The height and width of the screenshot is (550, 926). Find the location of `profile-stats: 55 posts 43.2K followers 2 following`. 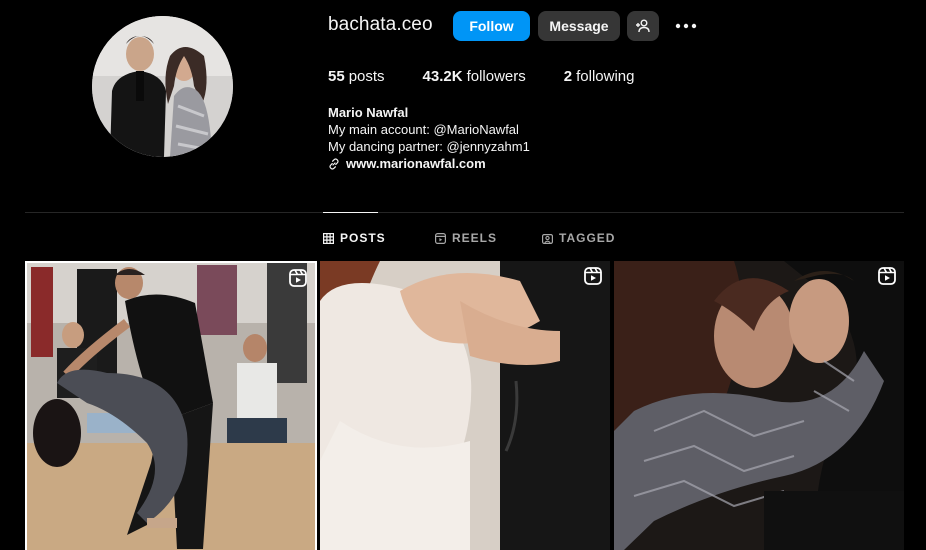

profile-stats: 55 posts 43.2K followers 2 following is located at coordinates (500, 76).